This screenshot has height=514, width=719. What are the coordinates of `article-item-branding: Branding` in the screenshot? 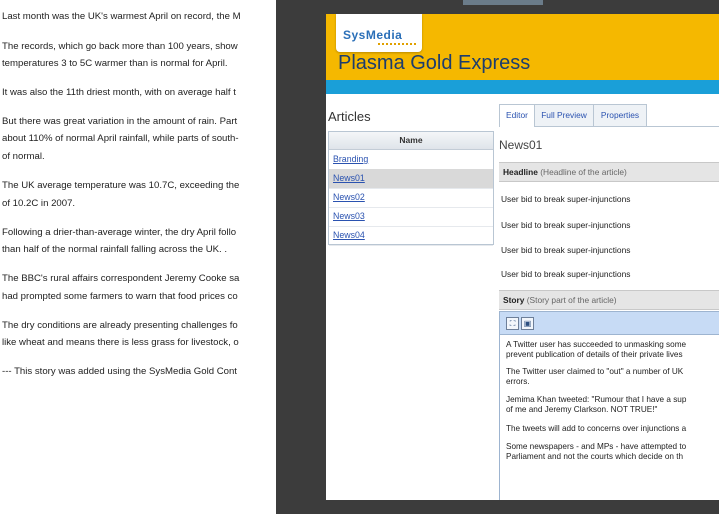 It's located at (411, 160).